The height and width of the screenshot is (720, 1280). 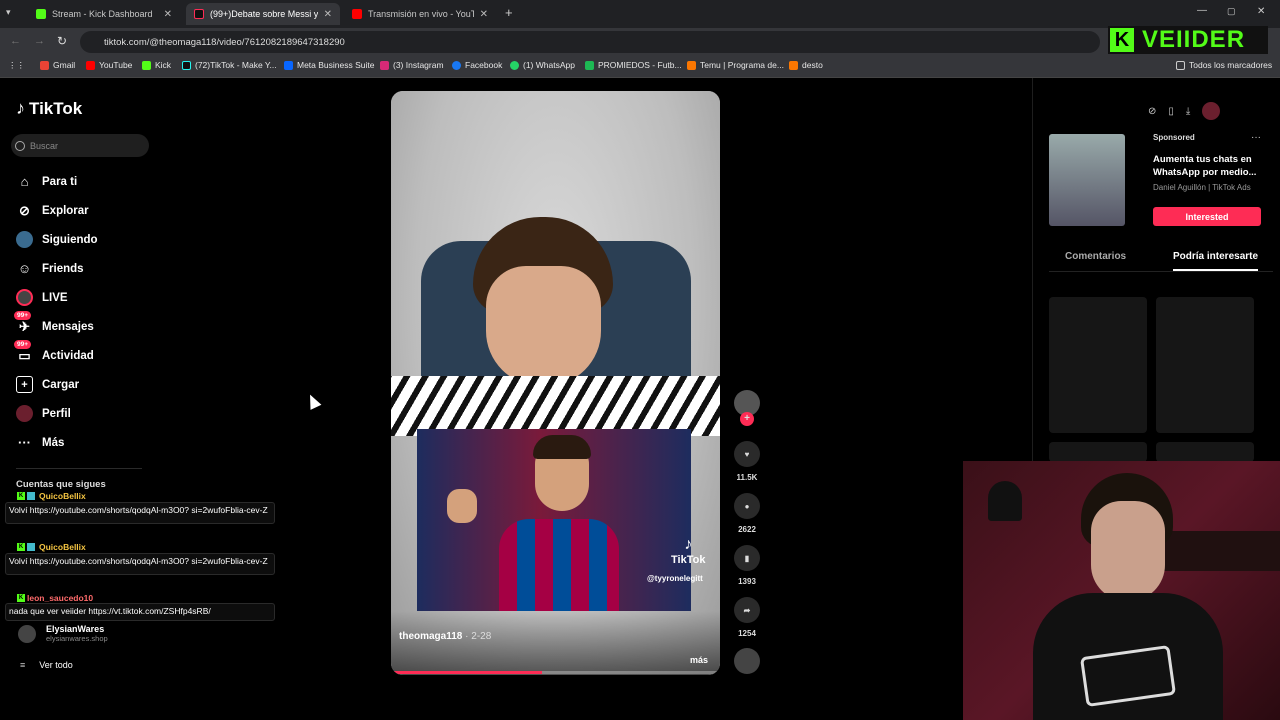 I want to click on browser-tab-youtube: Transmisión en vivo - YouTube ✕, so click(x=420, y=14).